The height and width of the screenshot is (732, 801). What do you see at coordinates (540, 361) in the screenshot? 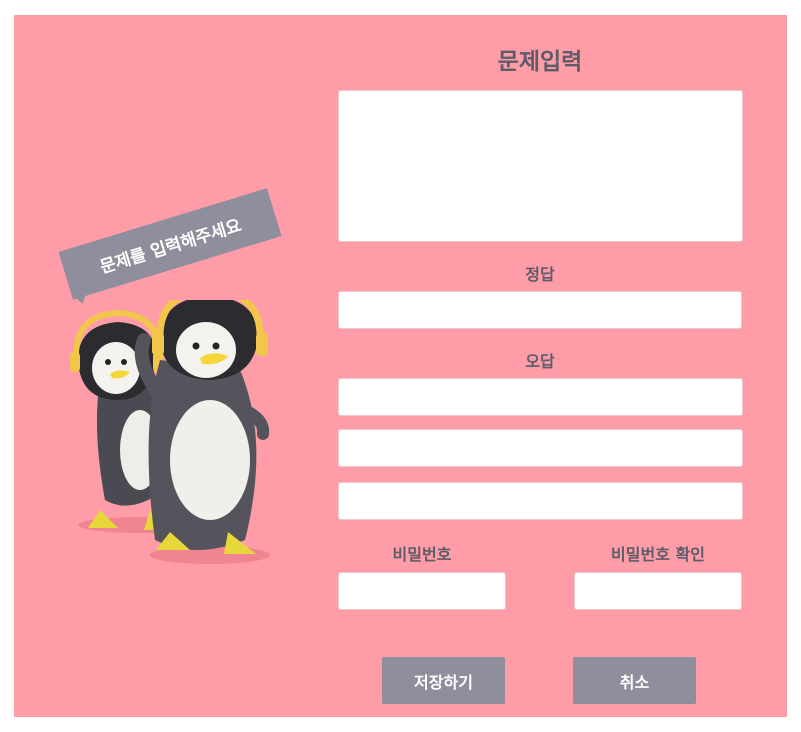
I see `wrong-answer-label: 오답` at bounding box center [540, 361].